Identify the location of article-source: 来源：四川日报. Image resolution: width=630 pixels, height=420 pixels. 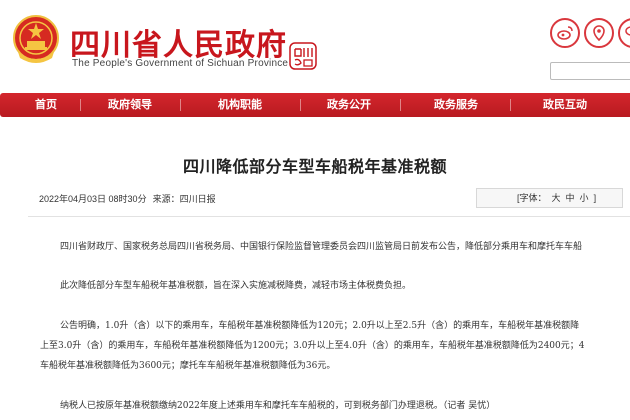
(184, 199).